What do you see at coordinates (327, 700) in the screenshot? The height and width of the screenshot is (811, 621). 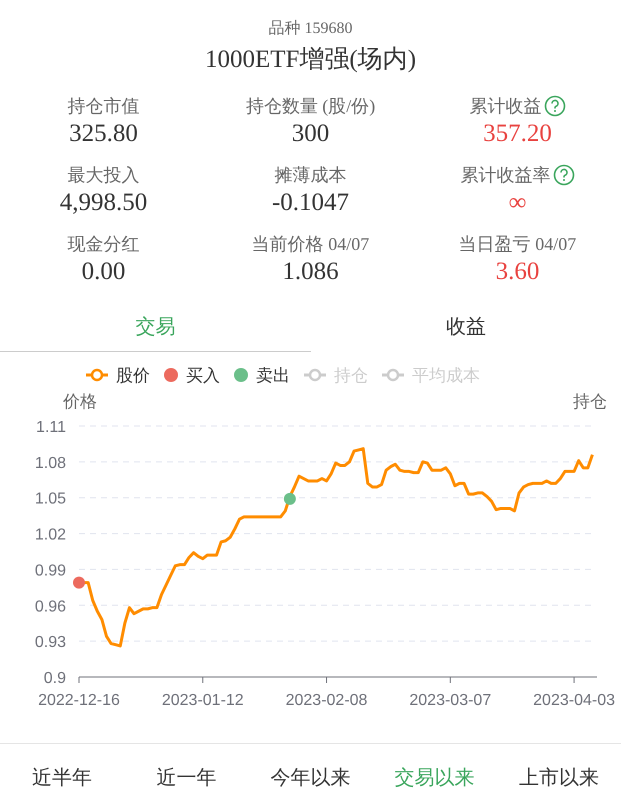 I see `x-tick-label: 2023-02-08` at bounding box center [327, 700].